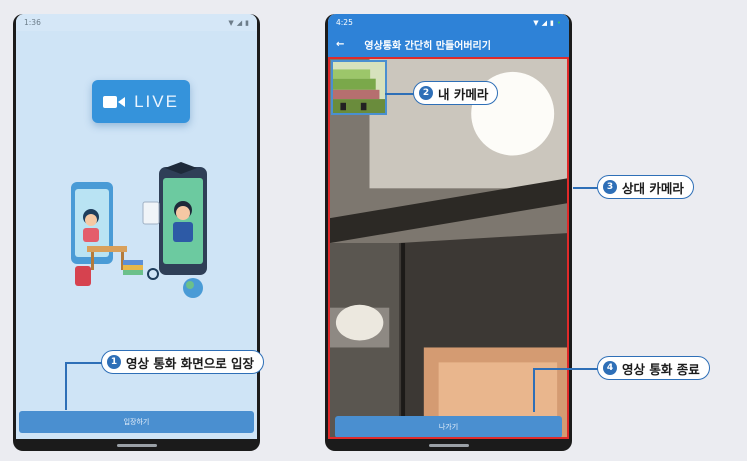  I want to click on callout-my-camera: 2 내 카메라, so click(456, 93).